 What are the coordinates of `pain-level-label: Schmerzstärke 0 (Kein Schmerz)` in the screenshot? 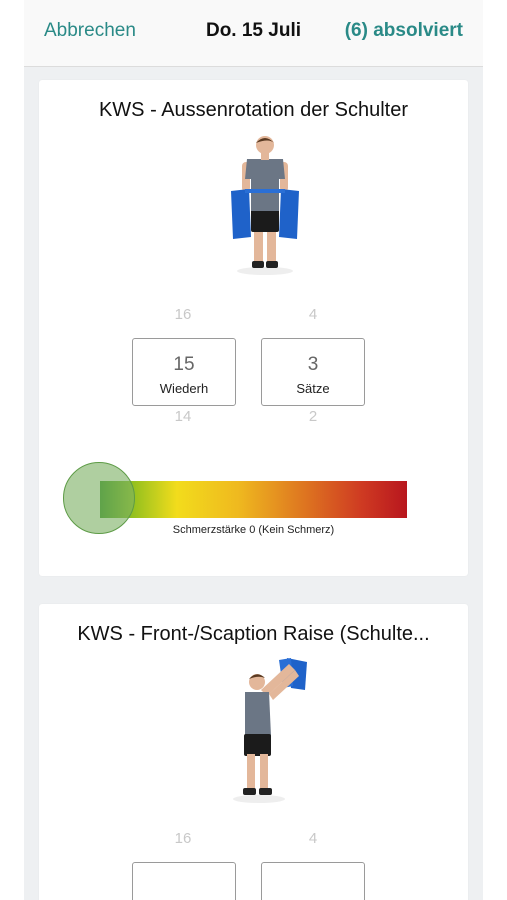 It's located at (253, 530).